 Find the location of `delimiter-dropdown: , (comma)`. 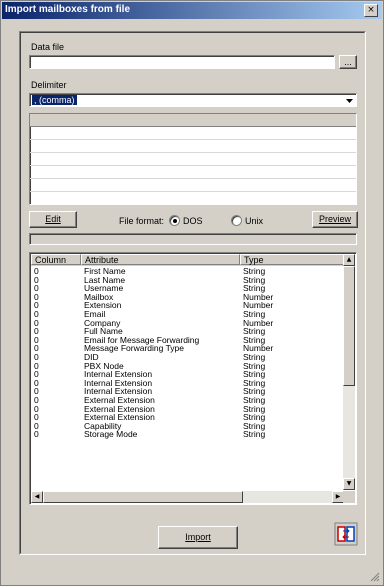

delimiter-dropdown: , (comma) is located at coordinates (193, 100).